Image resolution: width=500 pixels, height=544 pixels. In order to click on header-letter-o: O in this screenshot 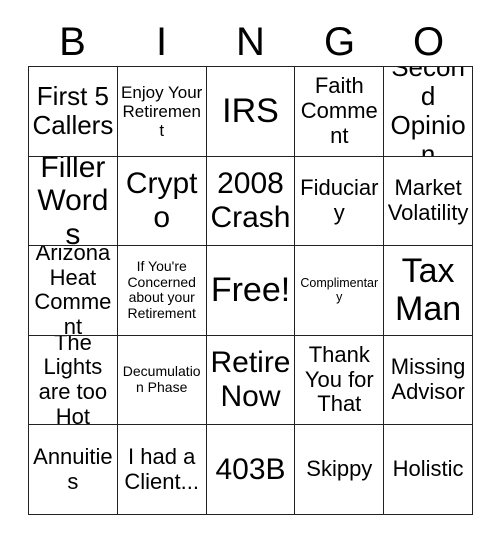, I will do `click(428, 42)`.